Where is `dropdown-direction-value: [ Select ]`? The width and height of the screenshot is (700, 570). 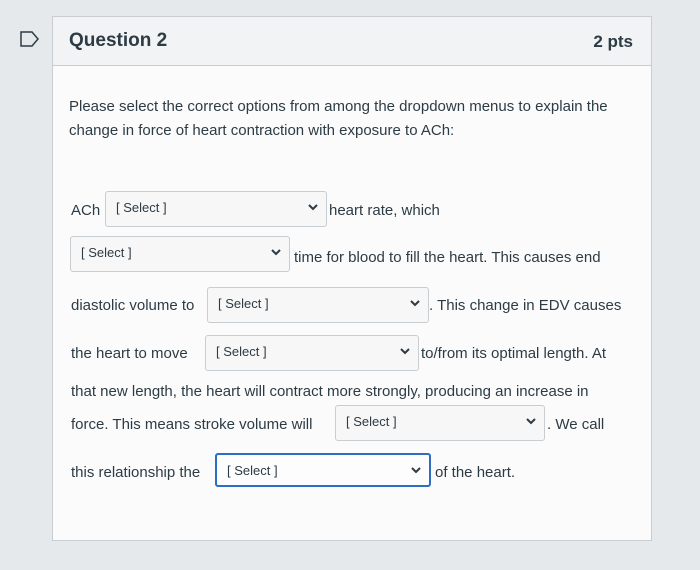
dropdown-direction-value: [ Select ] is located at coordinates (241, 351).